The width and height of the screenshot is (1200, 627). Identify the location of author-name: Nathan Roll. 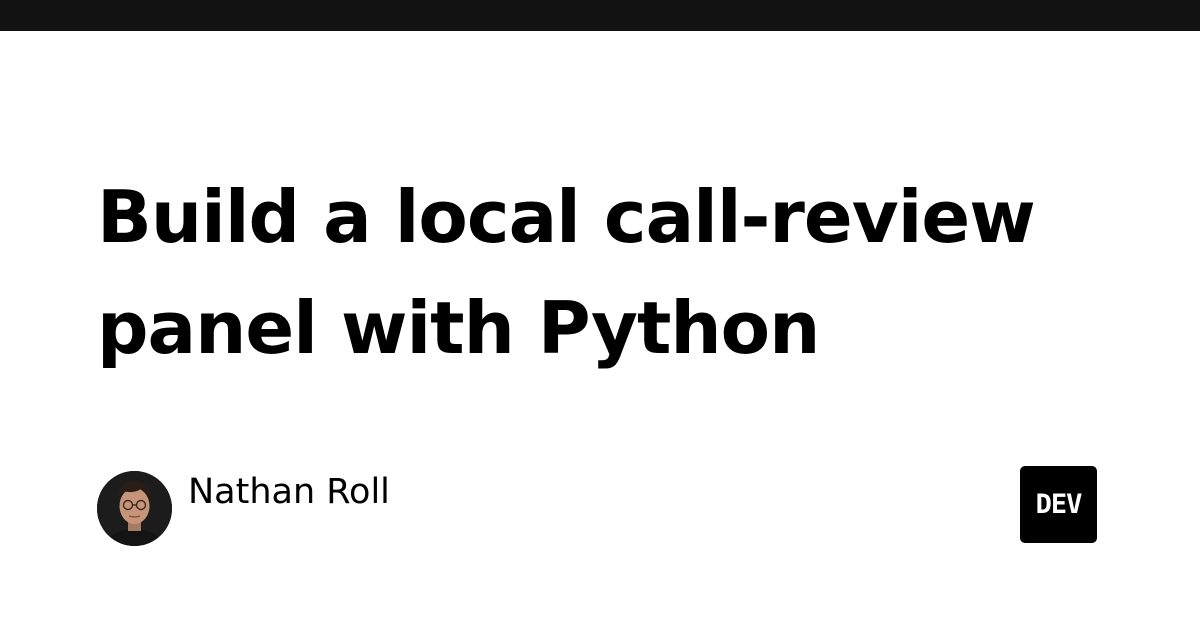
(289, 492).